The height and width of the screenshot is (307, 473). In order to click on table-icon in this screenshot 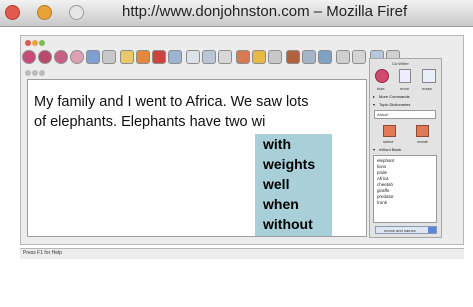, I will do `click(175, 57)`.